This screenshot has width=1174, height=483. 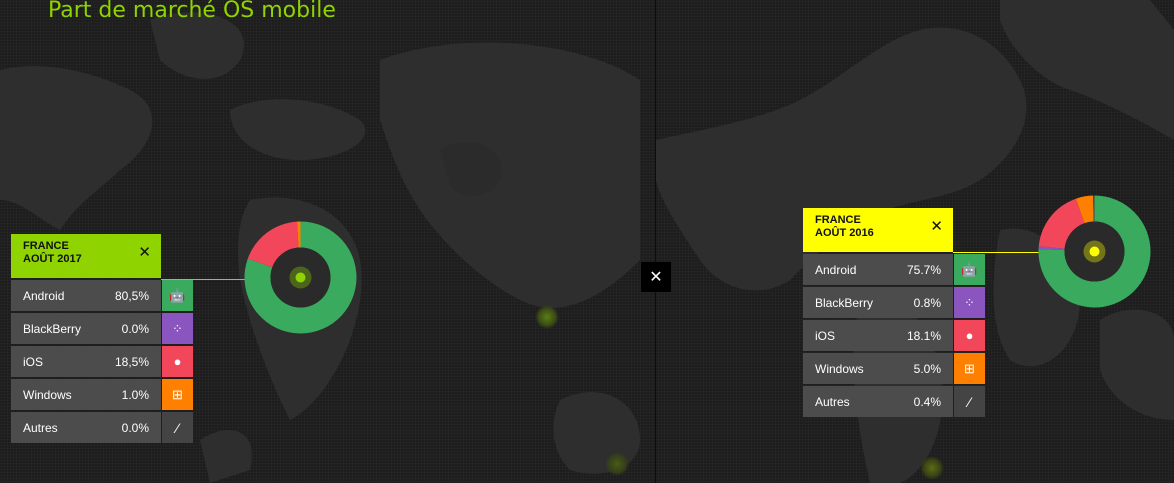 I want to click on os-row-blackberry: BlackBerry 0.0% ⁘, so click(x=102, y=328).